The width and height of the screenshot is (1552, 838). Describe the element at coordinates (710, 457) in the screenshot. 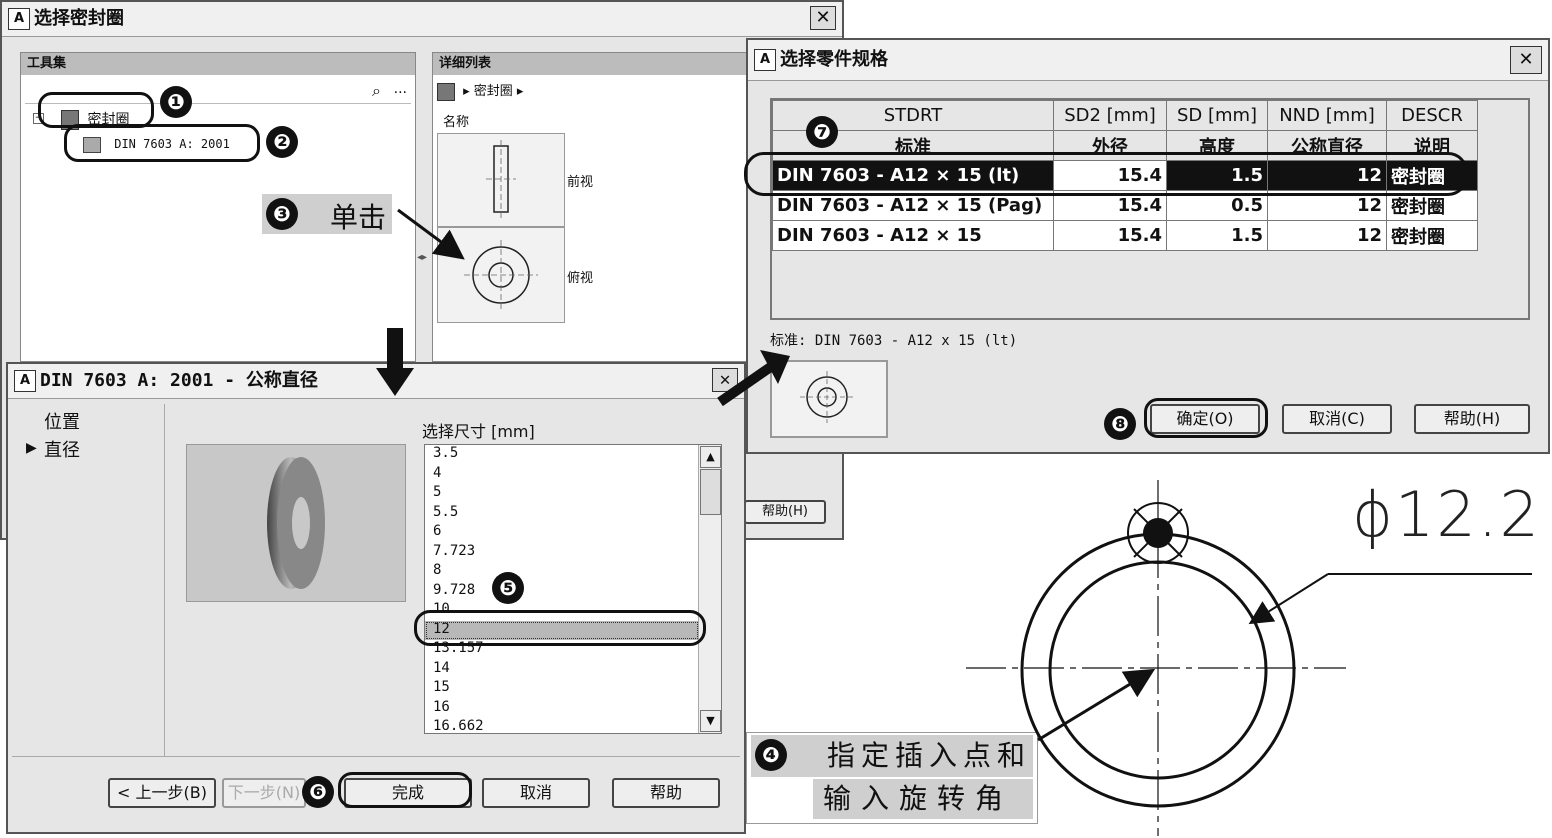

I see `scroll-up-icon: ▲` at that location.